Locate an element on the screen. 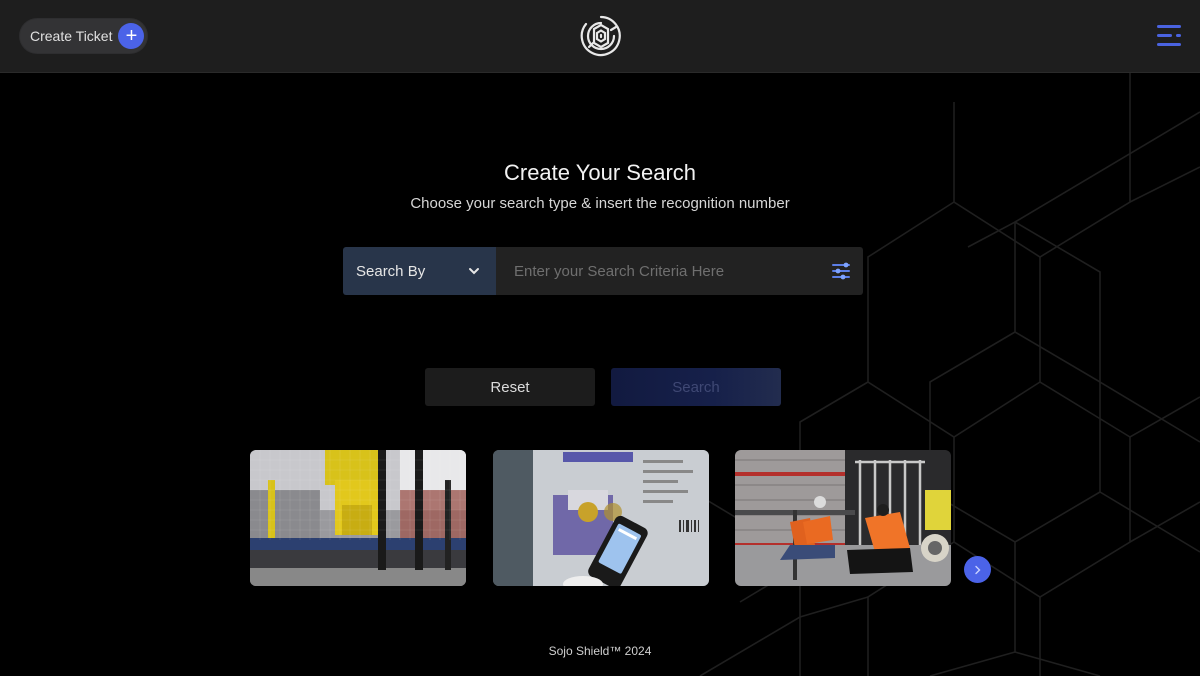  search-by-dropdown: Search By is located at coordinates (419, 271).